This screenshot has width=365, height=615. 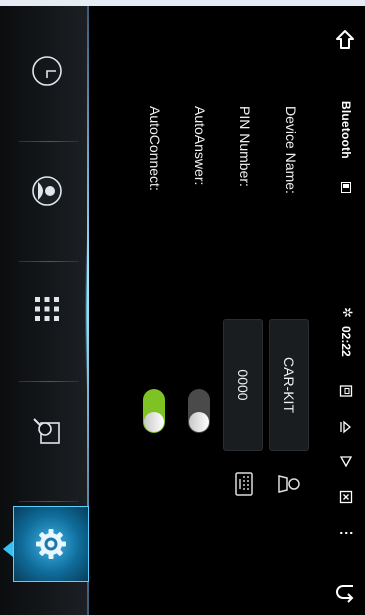 What do you see at coordinates (245, 146) in the screenshot?
I see `pin-number-label: PIN Number:` at bounding box center [245, 146].